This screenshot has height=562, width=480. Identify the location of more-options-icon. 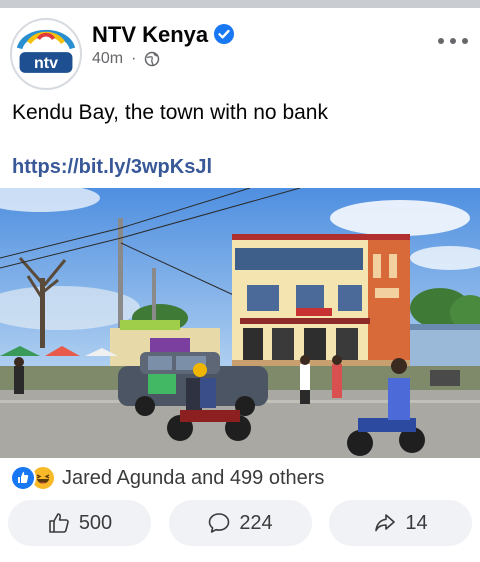
(453, 41).